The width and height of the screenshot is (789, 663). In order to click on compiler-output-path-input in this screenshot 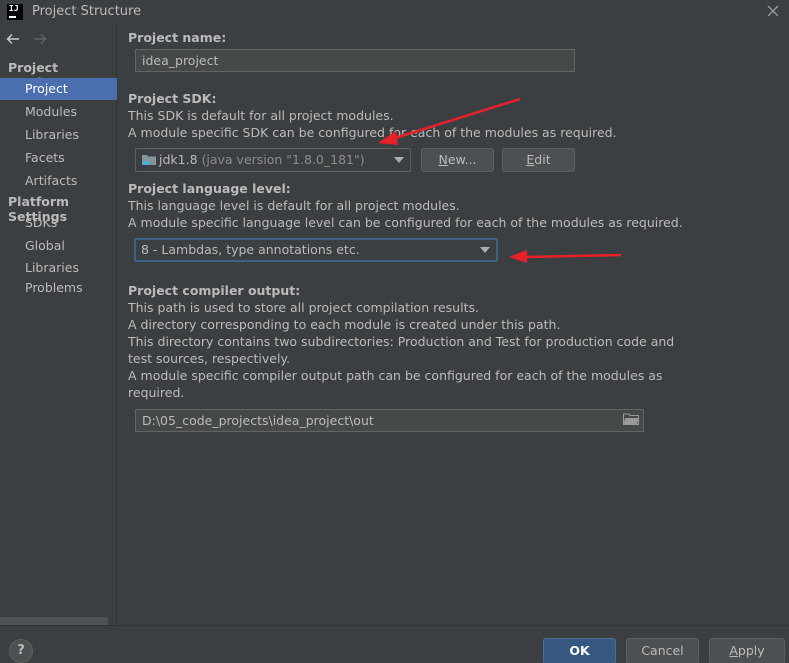, I will do `click(389, 420)`.